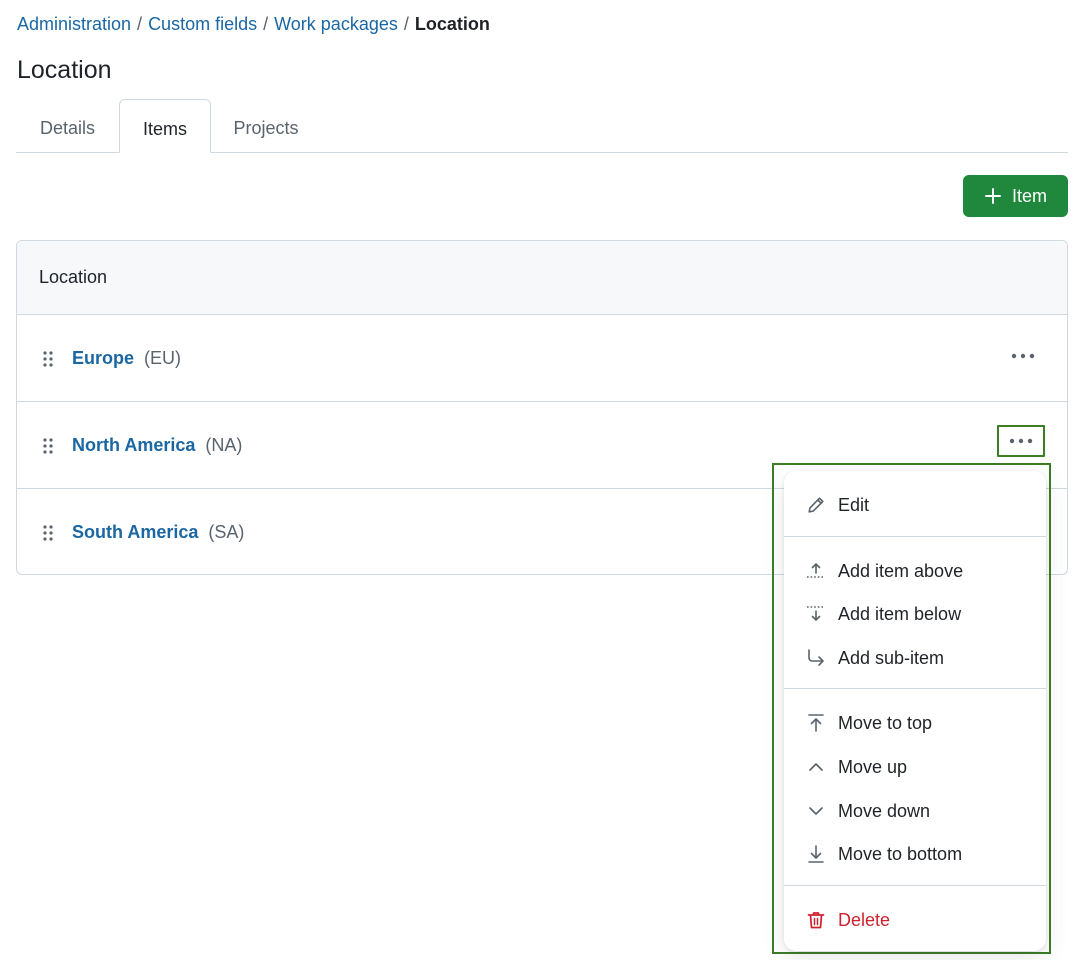 The height and width of the screenshot is (960, 1083). Describe the element at coordinates (224, 445) in the screenshot. I see `item-code: (NA)` at that location.